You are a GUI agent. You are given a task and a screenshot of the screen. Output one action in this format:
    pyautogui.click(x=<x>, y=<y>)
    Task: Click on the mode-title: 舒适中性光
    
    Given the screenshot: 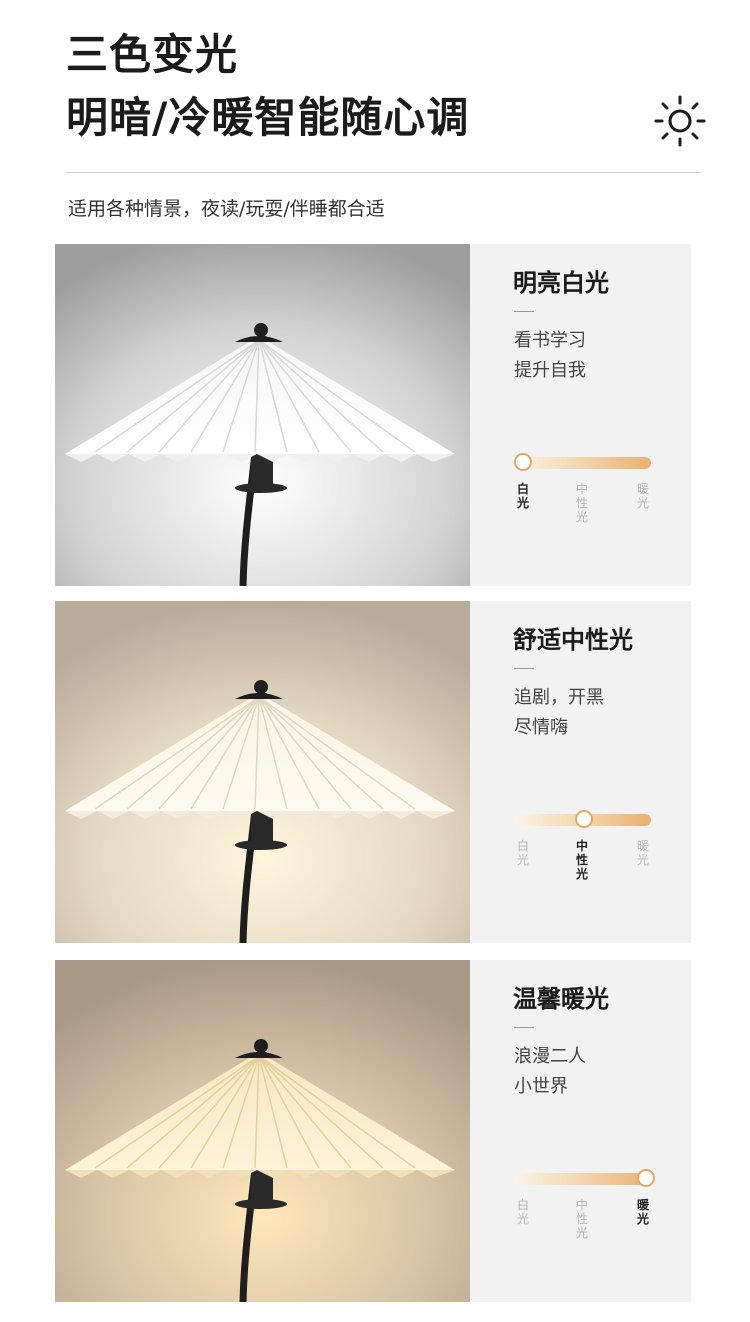 What is the action you would take?
    pyautogui.click(x=573, y=640)
    